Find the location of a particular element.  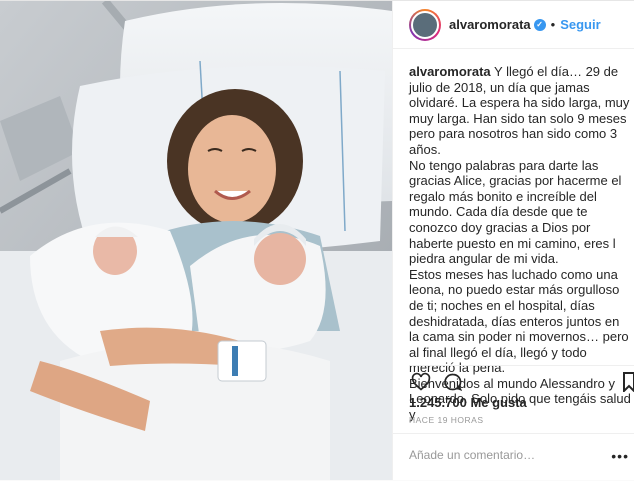

bookmark-icon is located at coordinates (628, 384).